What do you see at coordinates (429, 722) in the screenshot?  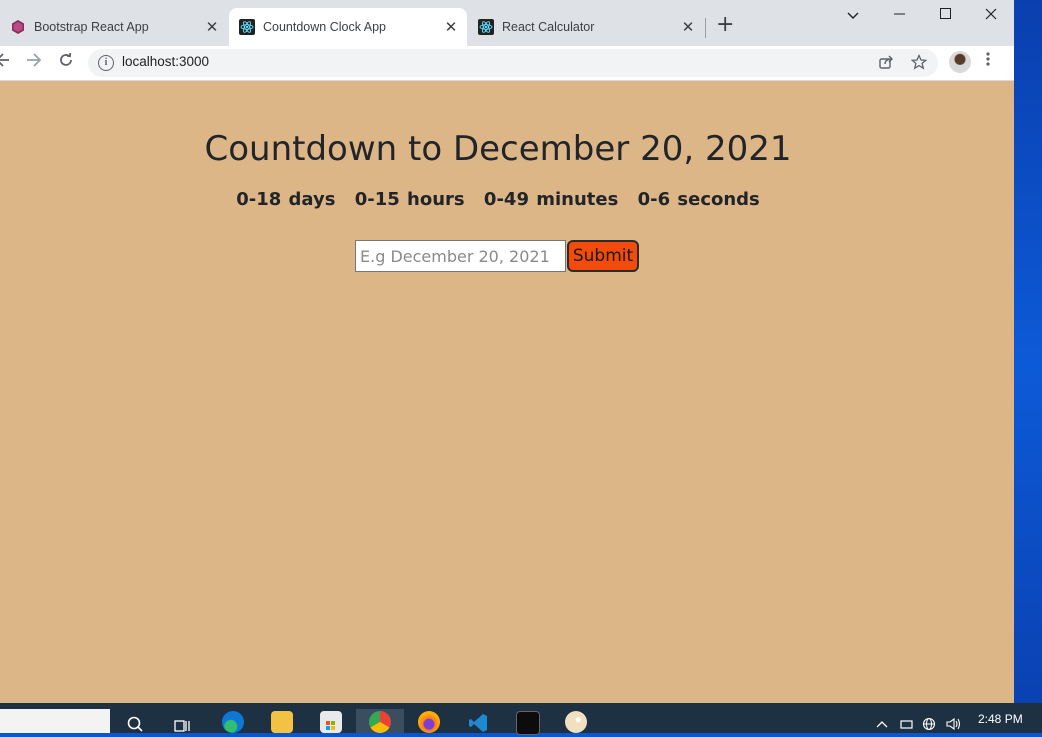 I see `firefox-icon` at bounding box center [429, 722].